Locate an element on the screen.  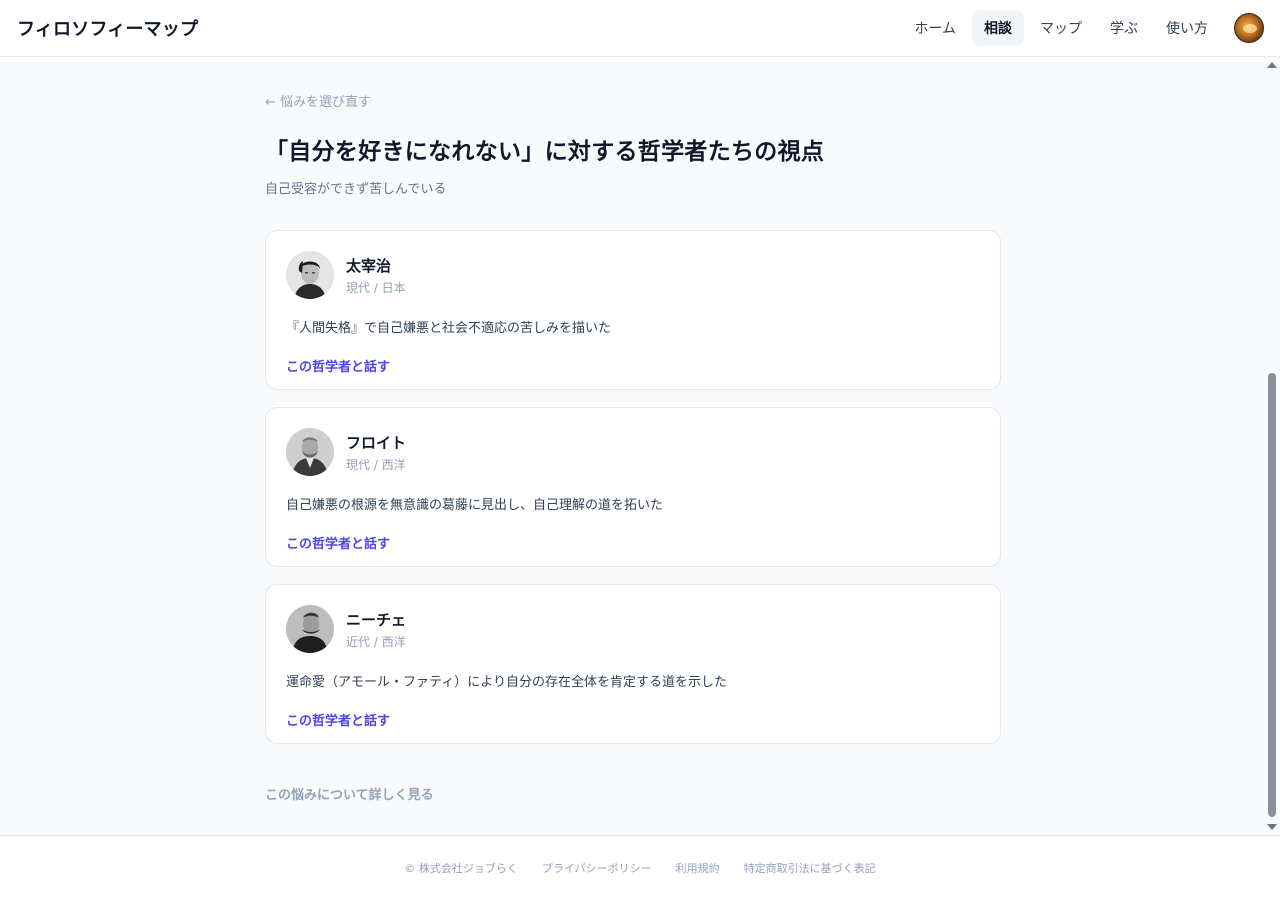
philosopher-info: ニーチェ 近代 / 西洋 is located at coordinates (376, 629).